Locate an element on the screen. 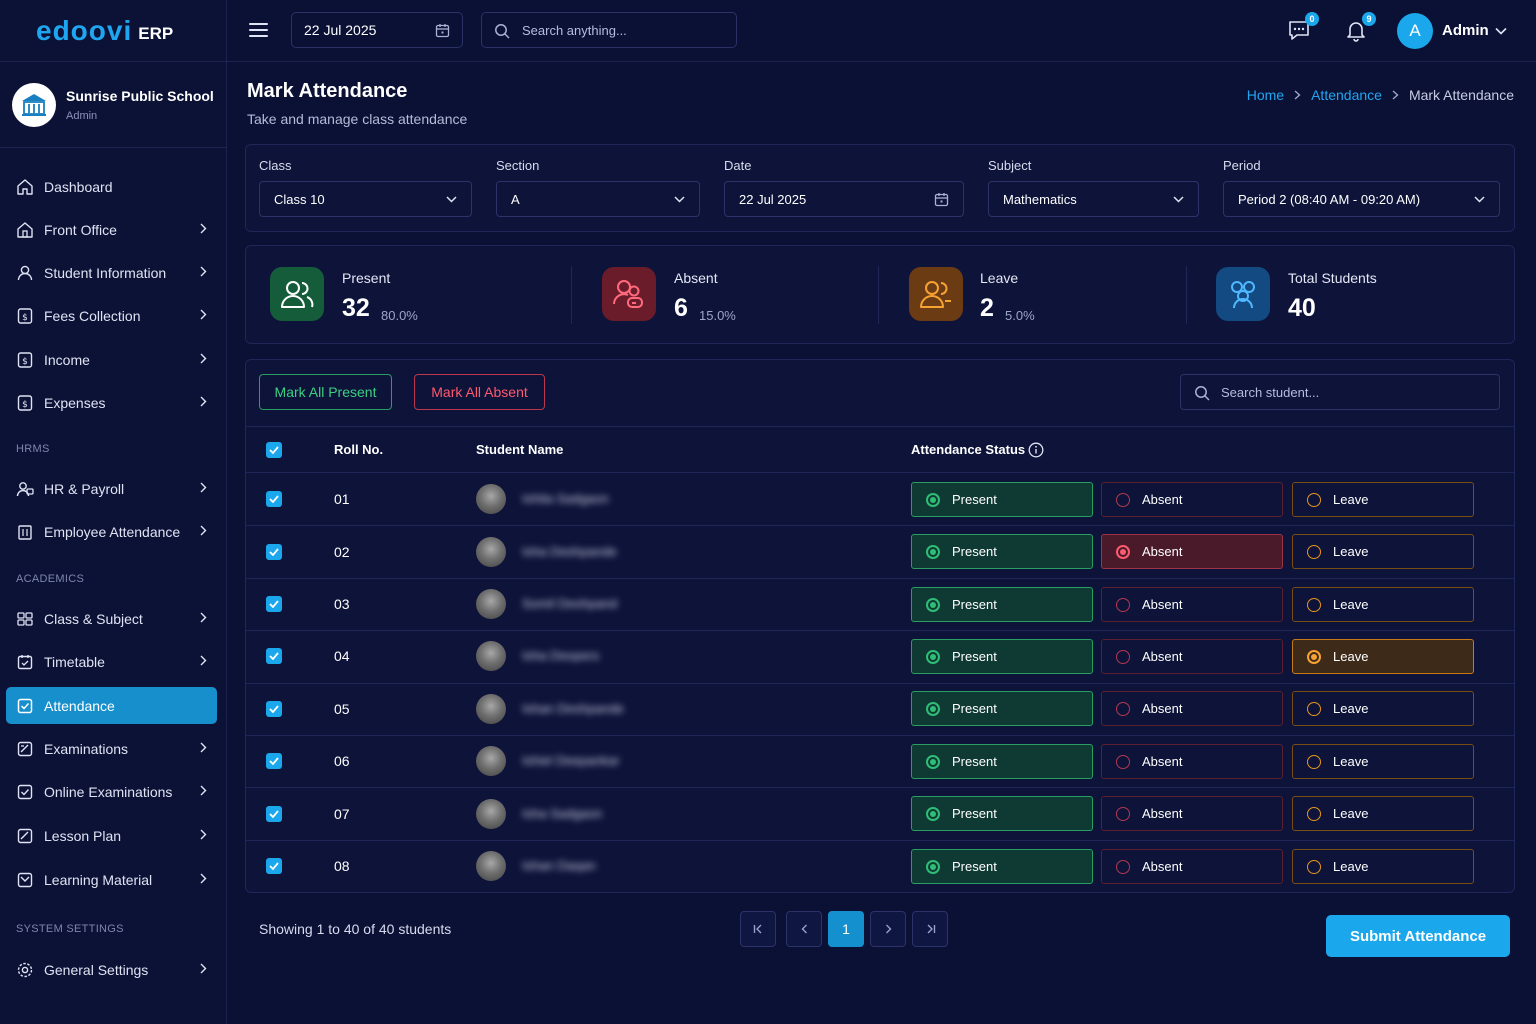  sidebar-item-learning-material: Learning Material is located at coordinates (111, 879).